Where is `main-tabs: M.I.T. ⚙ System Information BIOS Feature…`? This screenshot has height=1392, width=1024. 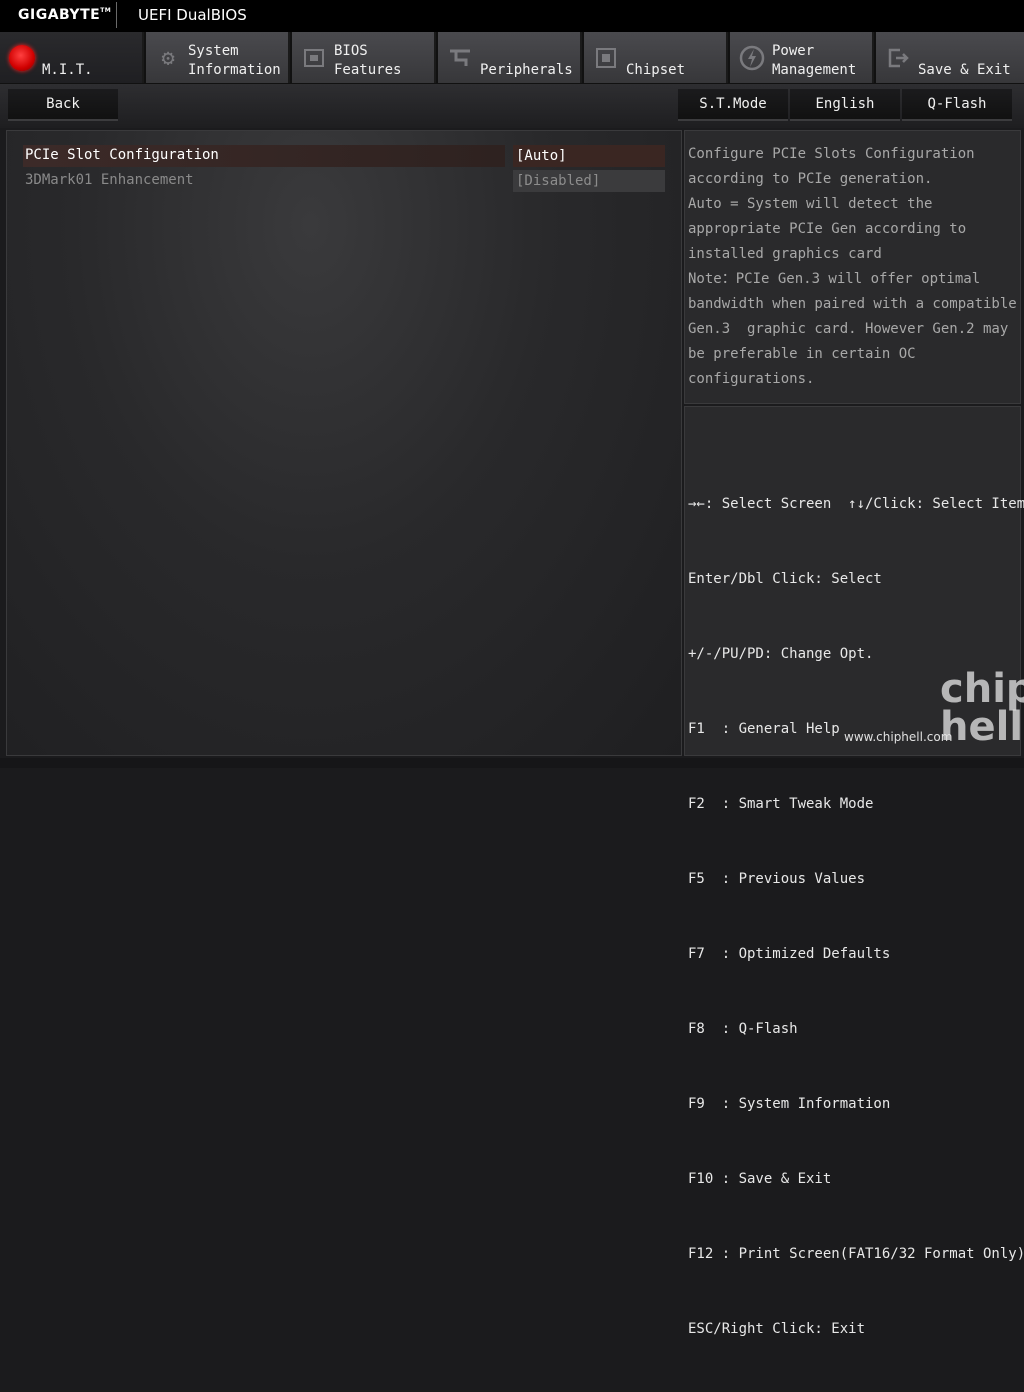 main-tabs: M.I.T. ⚙ System Information BIOS Feature… is located at coordinates (512, 58).